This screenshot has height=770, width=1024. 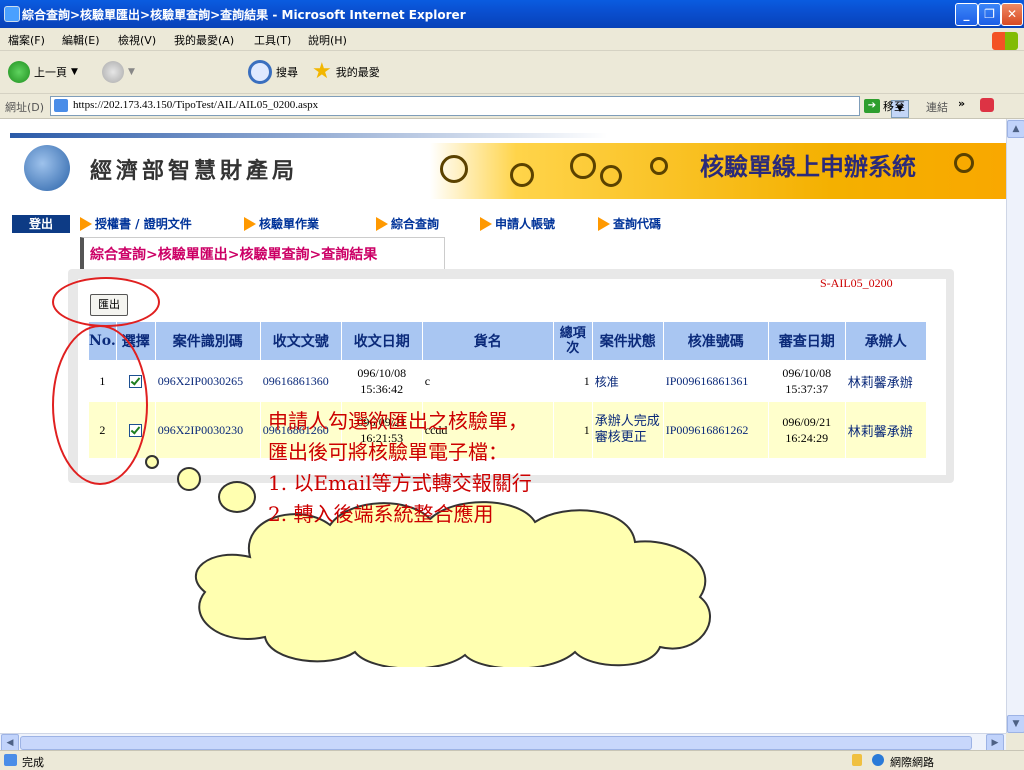 What do you see at coordinates (1015, 129) in the screenshot?
I see `scroll-up-icon: ▲` at bounding box center [1015, 129].